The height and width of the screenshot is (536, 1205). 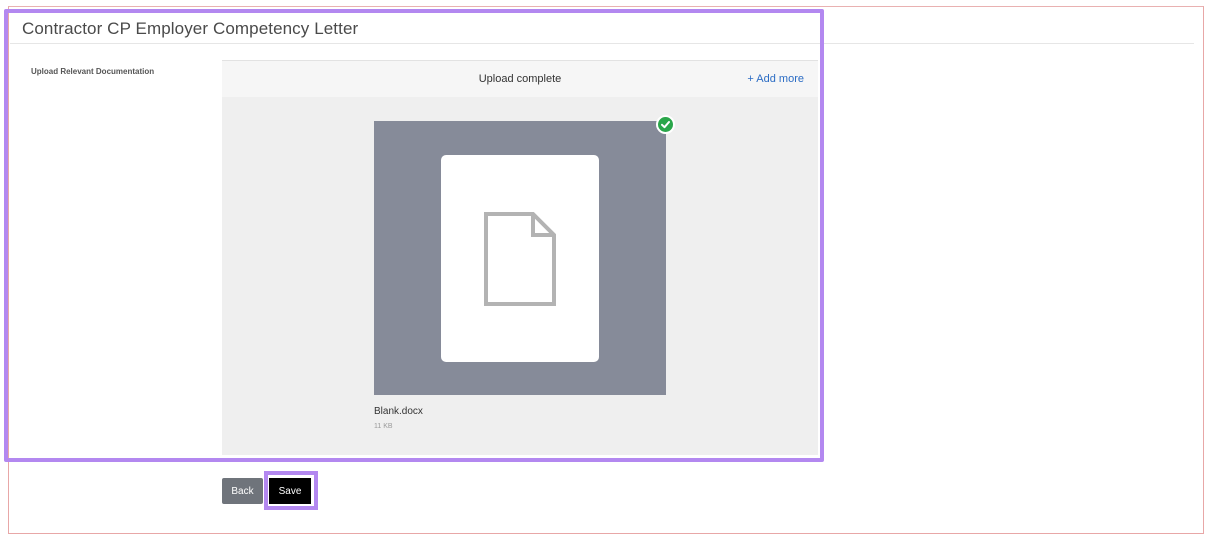 I want to click on focus-highlight-save, so click(x=291, y=490).